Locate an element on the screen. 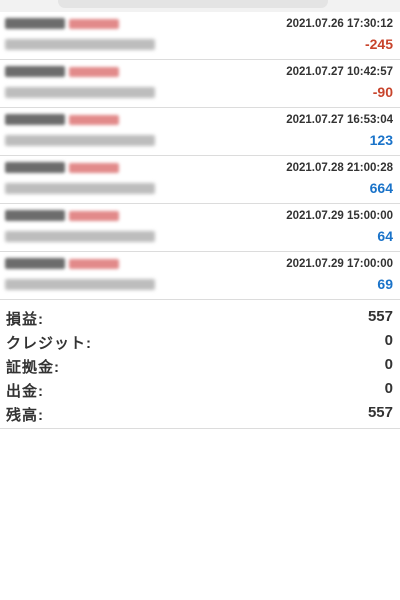 The width and height of the screenshot is (400, 600). trade-row: 2021.07.29 17:00:00 69 is located at coordinates (200, 276).